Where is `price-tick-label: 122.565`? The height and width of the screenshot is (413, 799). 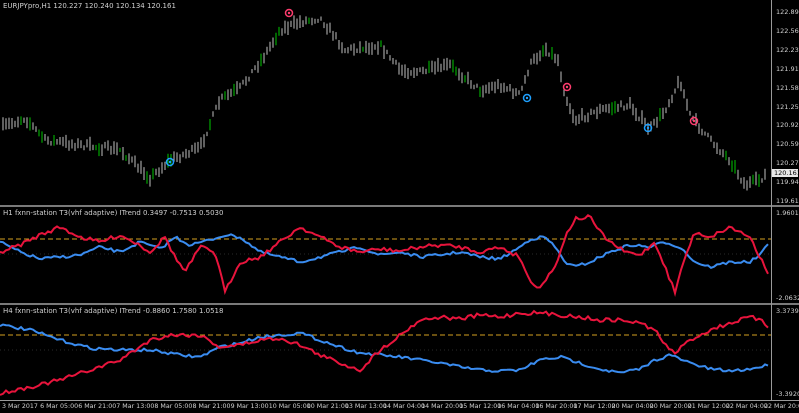
price-tick-label: 122.565 is located at coordinates (787, 30).